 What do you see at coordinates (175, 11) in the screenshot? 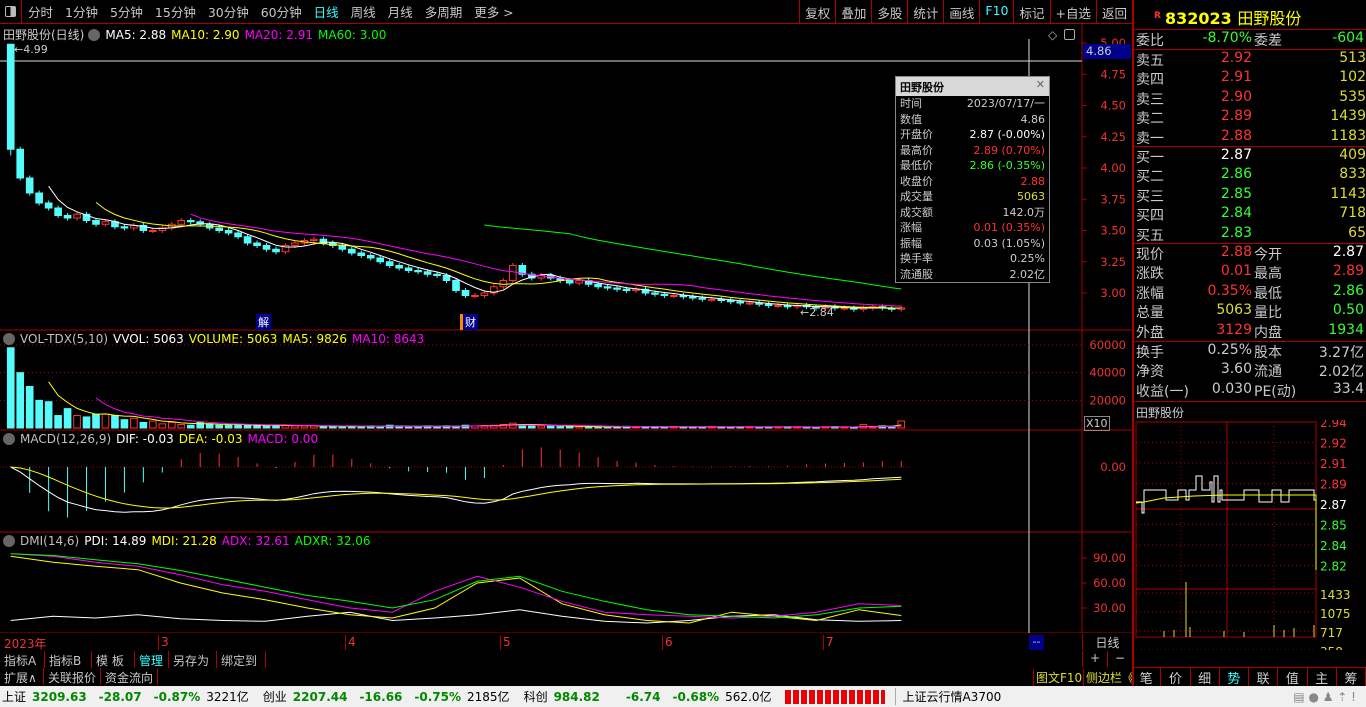
I see `period-tab: 15分钟` at bounding box center [175, 11].